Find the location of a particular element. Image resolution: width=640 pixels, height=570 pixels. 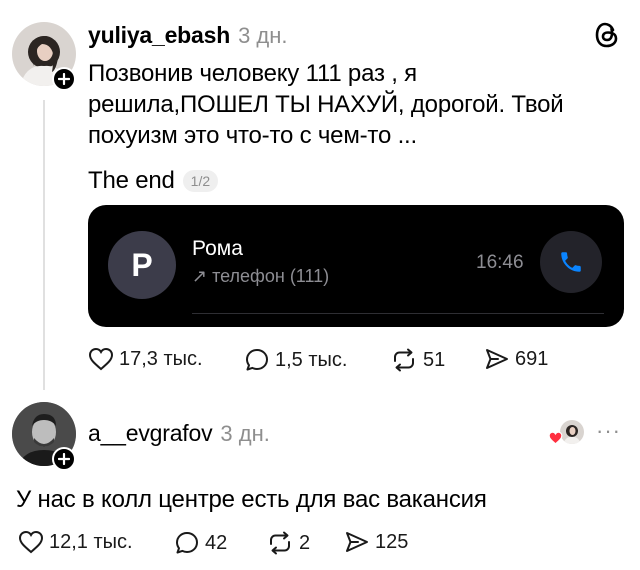

liked-by-author-indicator is located at coordinates (566, 433).